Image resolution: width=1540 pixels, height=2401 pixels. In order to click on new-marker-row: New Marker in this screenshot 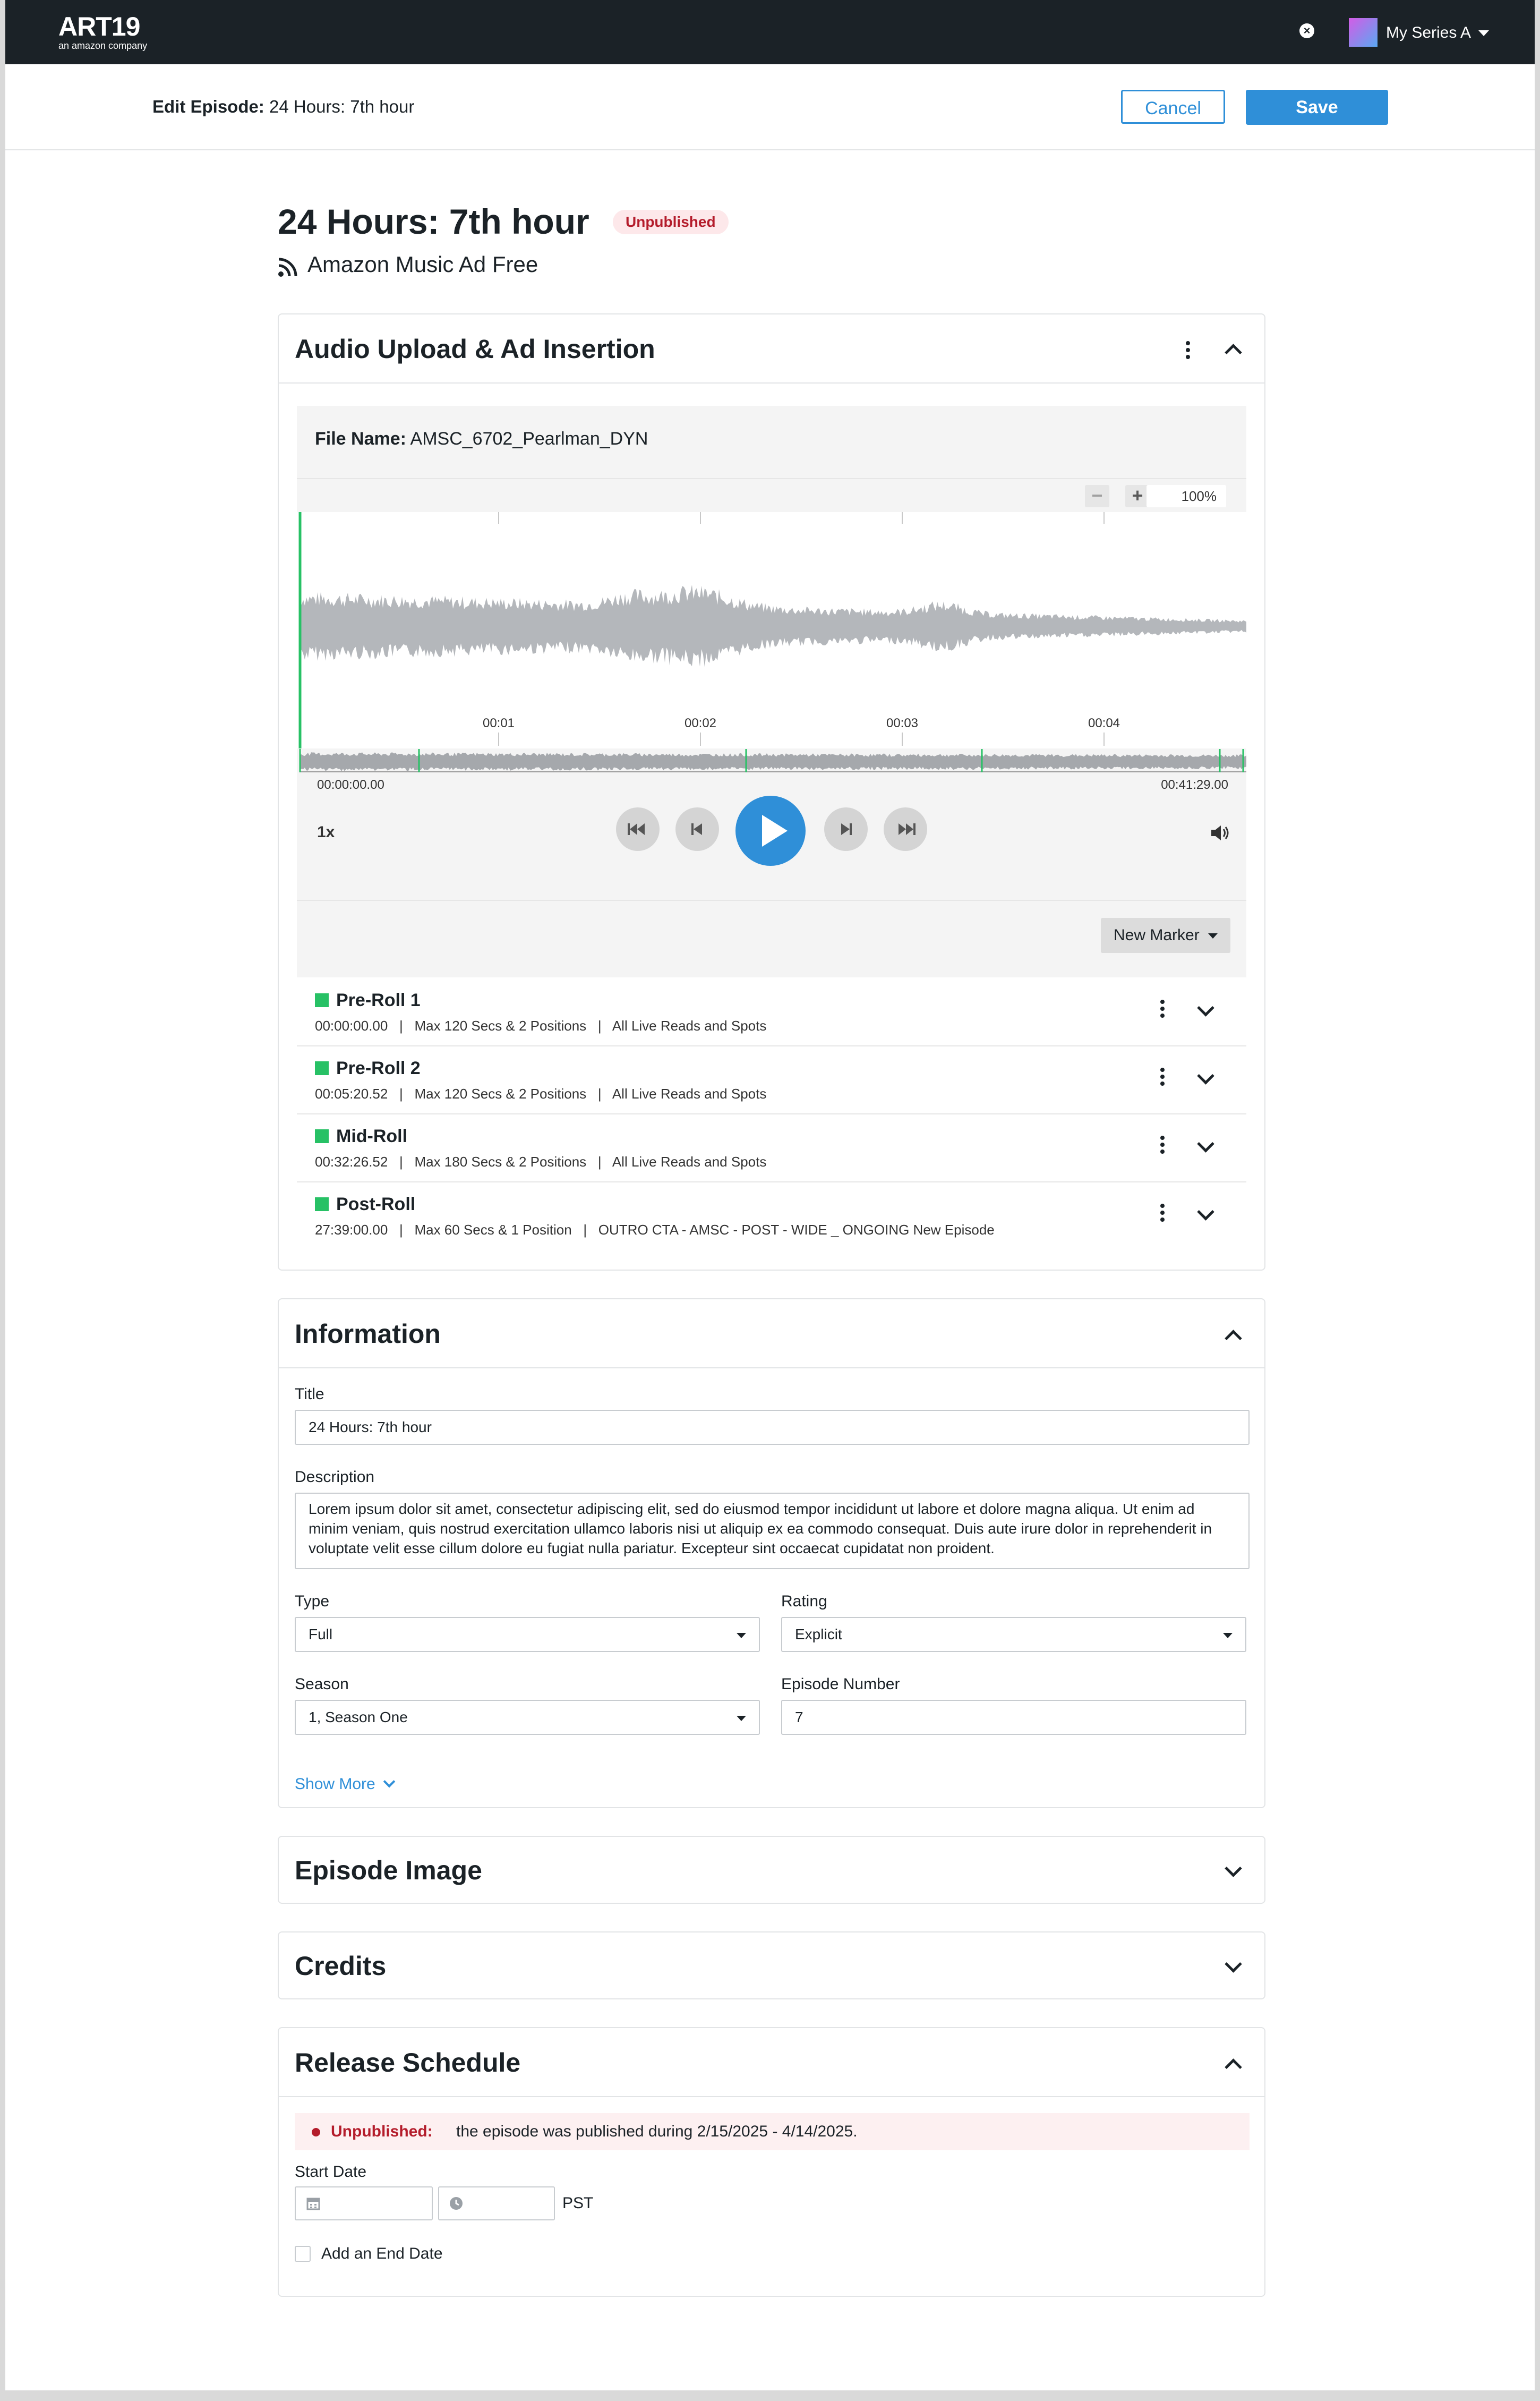, I will do `click(771, 939)`.